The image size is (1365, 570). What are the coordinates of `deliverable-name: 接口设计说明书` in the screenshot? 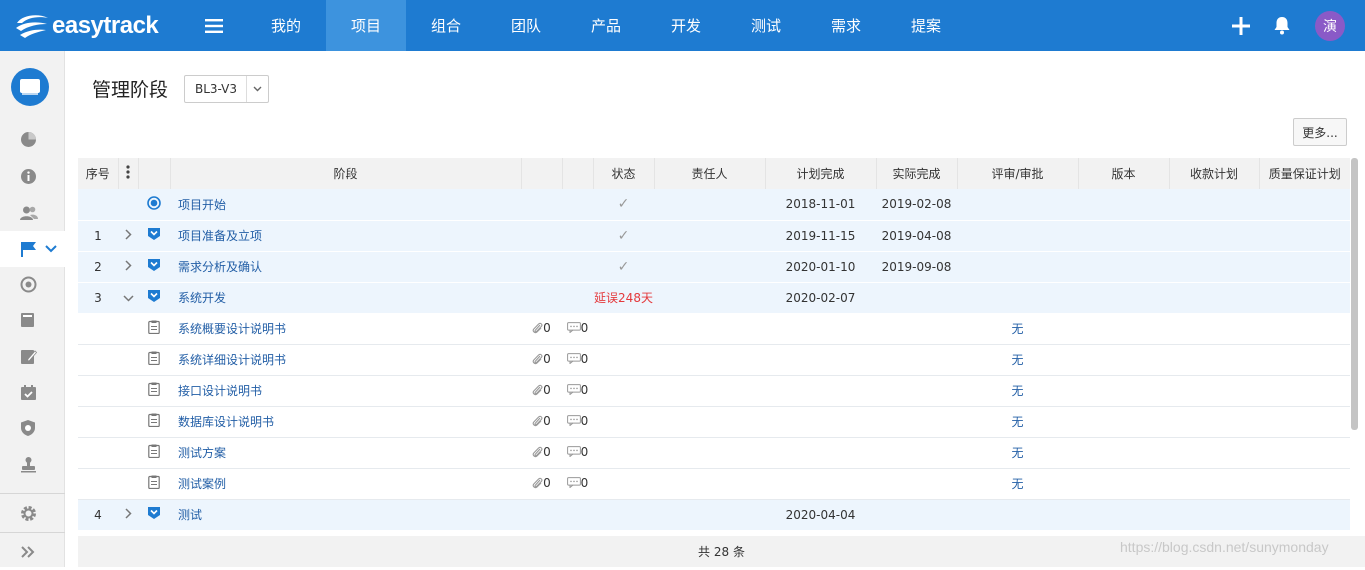 It's located at (345, 391).